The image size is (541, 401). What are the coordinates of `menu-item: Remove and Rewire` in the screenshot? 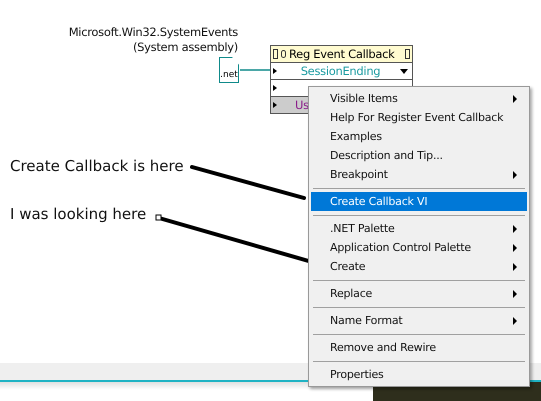 It's located at (419, 347).